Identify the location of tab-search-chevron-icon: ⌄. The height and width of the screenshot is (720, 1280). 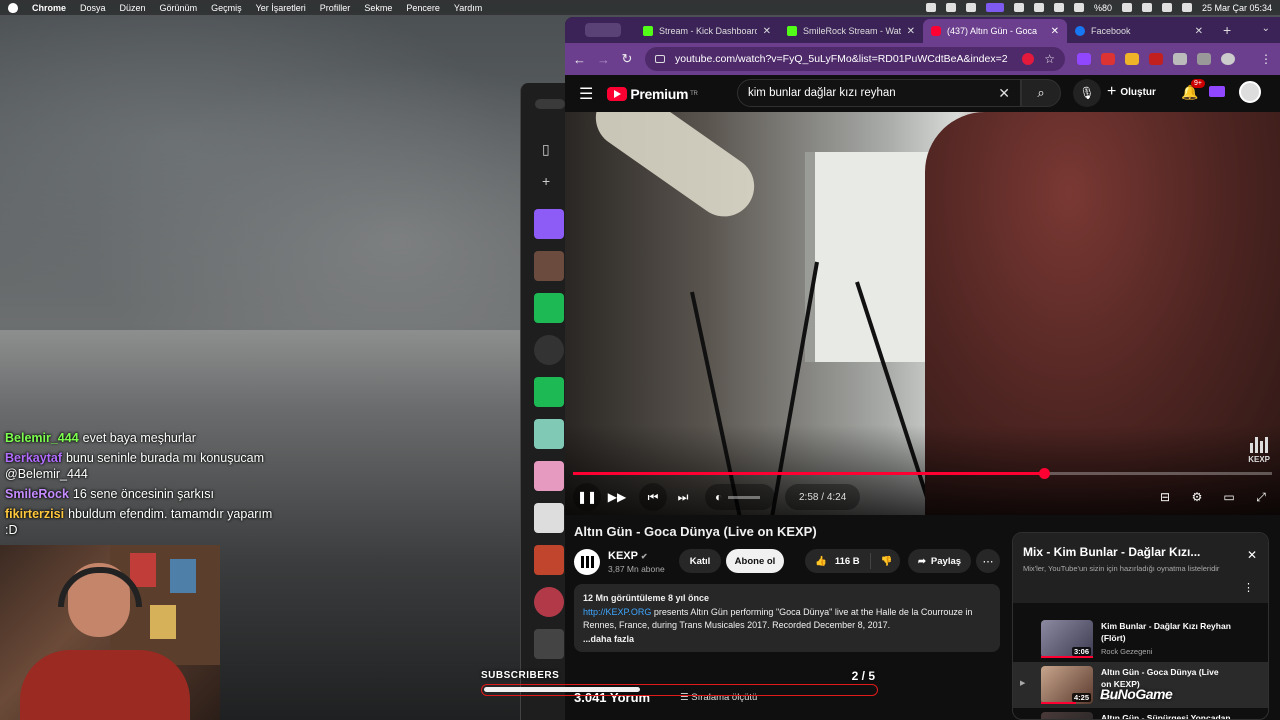
(1266, 28).